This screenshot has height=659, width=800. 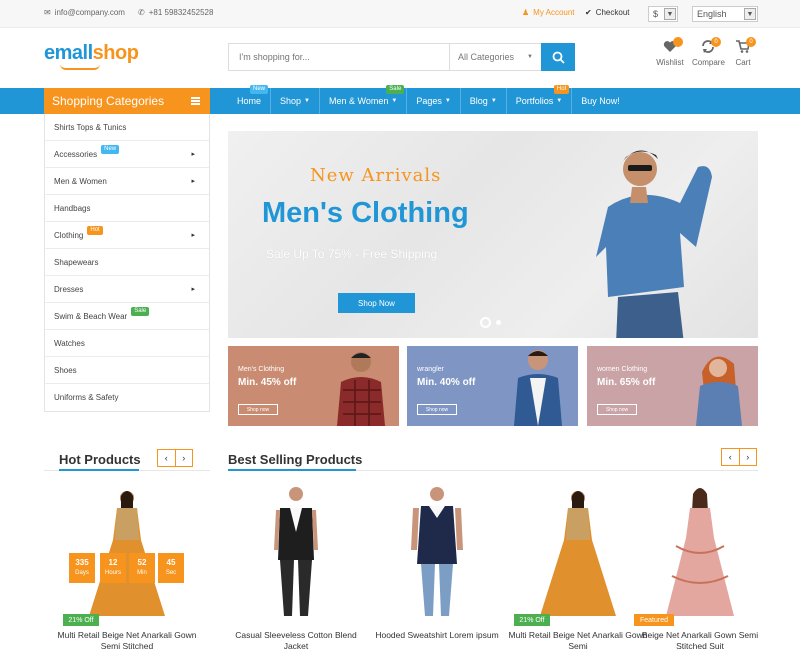 I want to click on wishlist-button: Wishlist, so click(x=670, y=52).